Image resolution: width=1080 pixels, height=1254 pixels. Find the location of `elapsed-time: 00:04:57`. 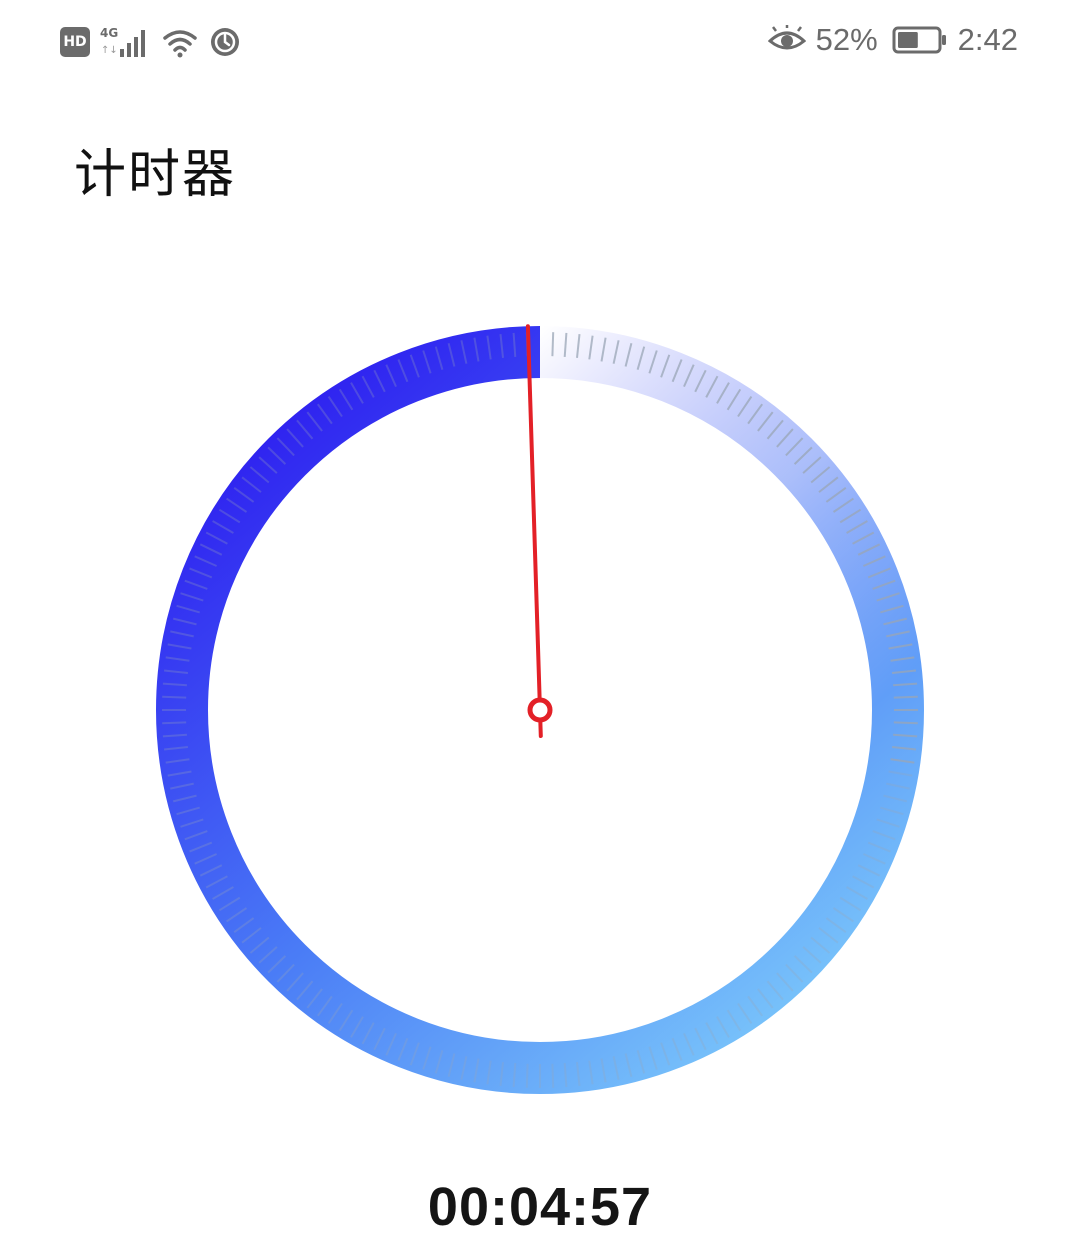

elapsed-time: 00:04:57 is located at coordinates (540, 1207).